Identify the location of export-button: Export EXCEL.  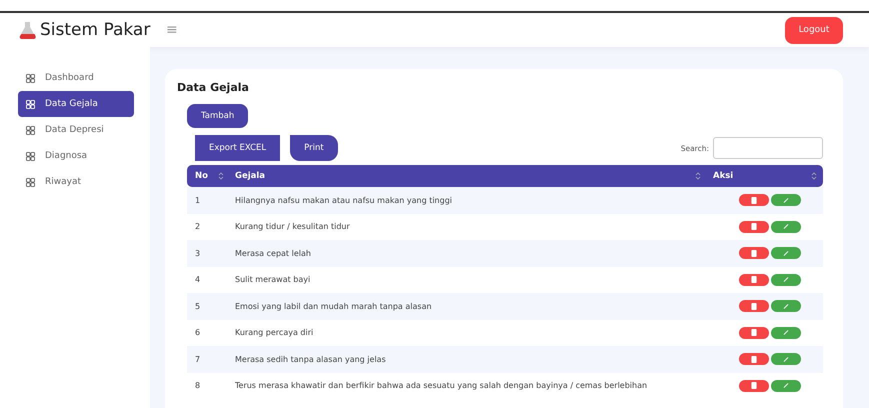
(237, 148).